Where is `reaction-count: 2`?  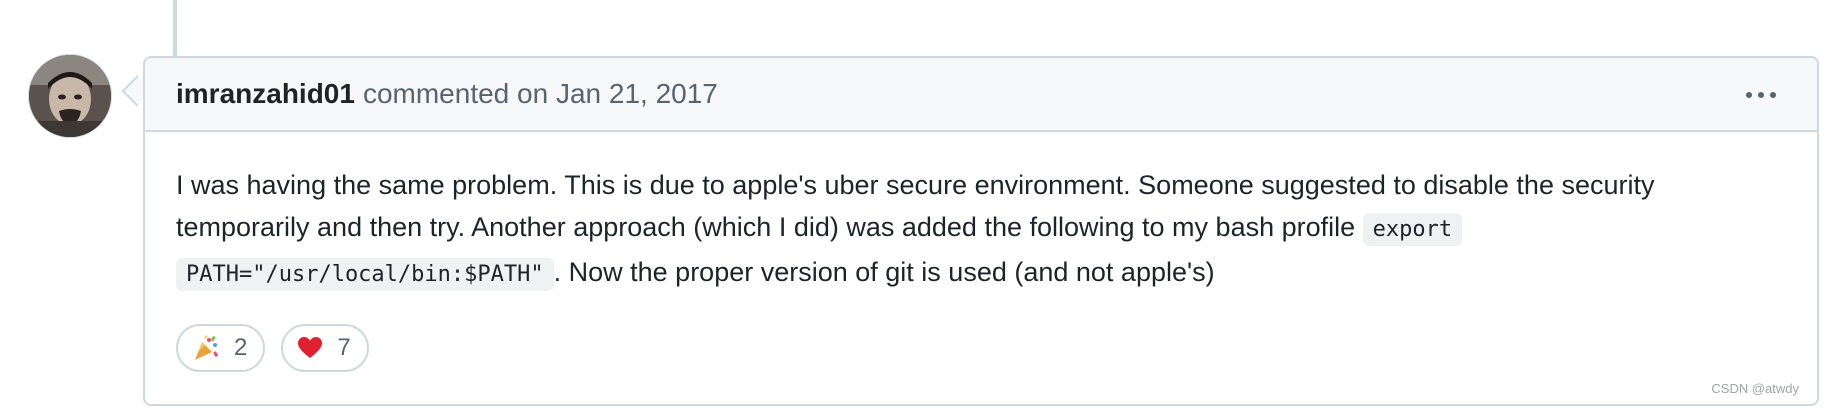 reaction-count: 2 is located at coordinates (241, 347).